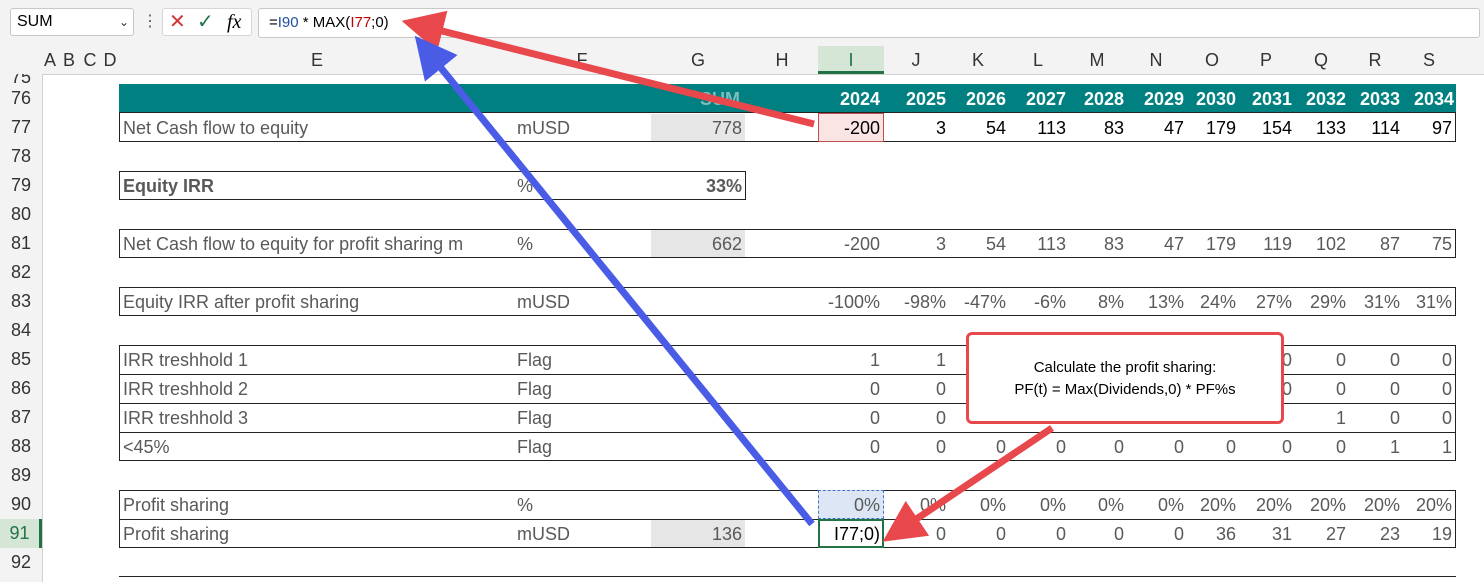  What do you see at coordinates (608, 69) in the screenshot?
I see `red-arrow-to-i77-ref` at bounding box center [608, 69].